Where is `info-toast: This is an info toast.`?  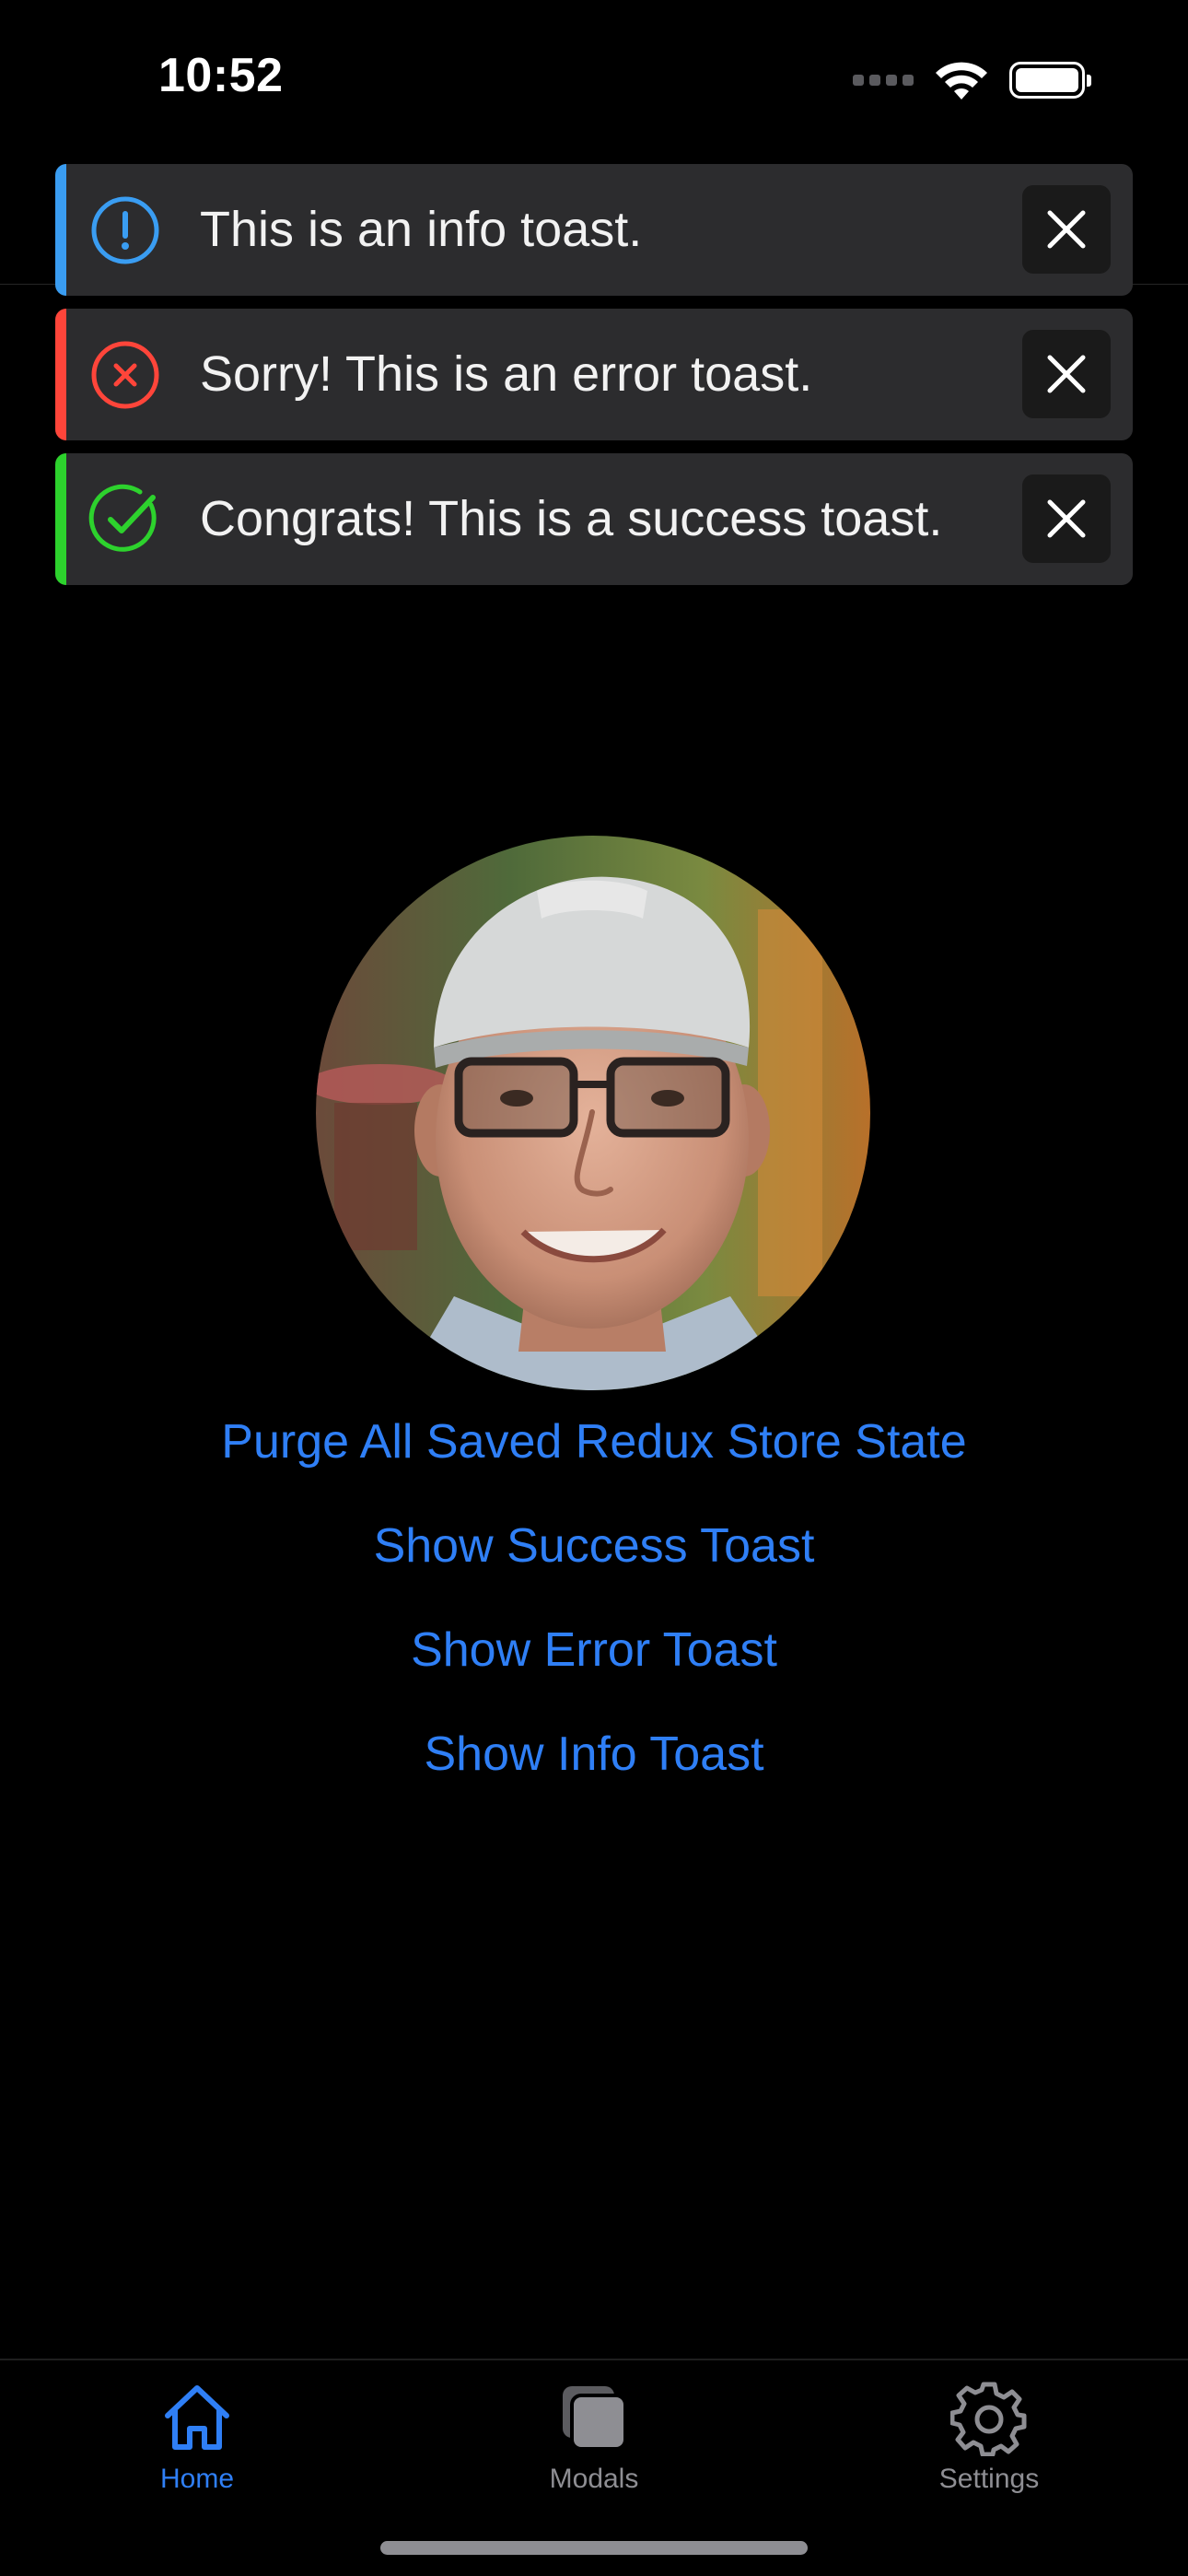 info-toast: This is an info toast. is located at coordinates (594, 230).